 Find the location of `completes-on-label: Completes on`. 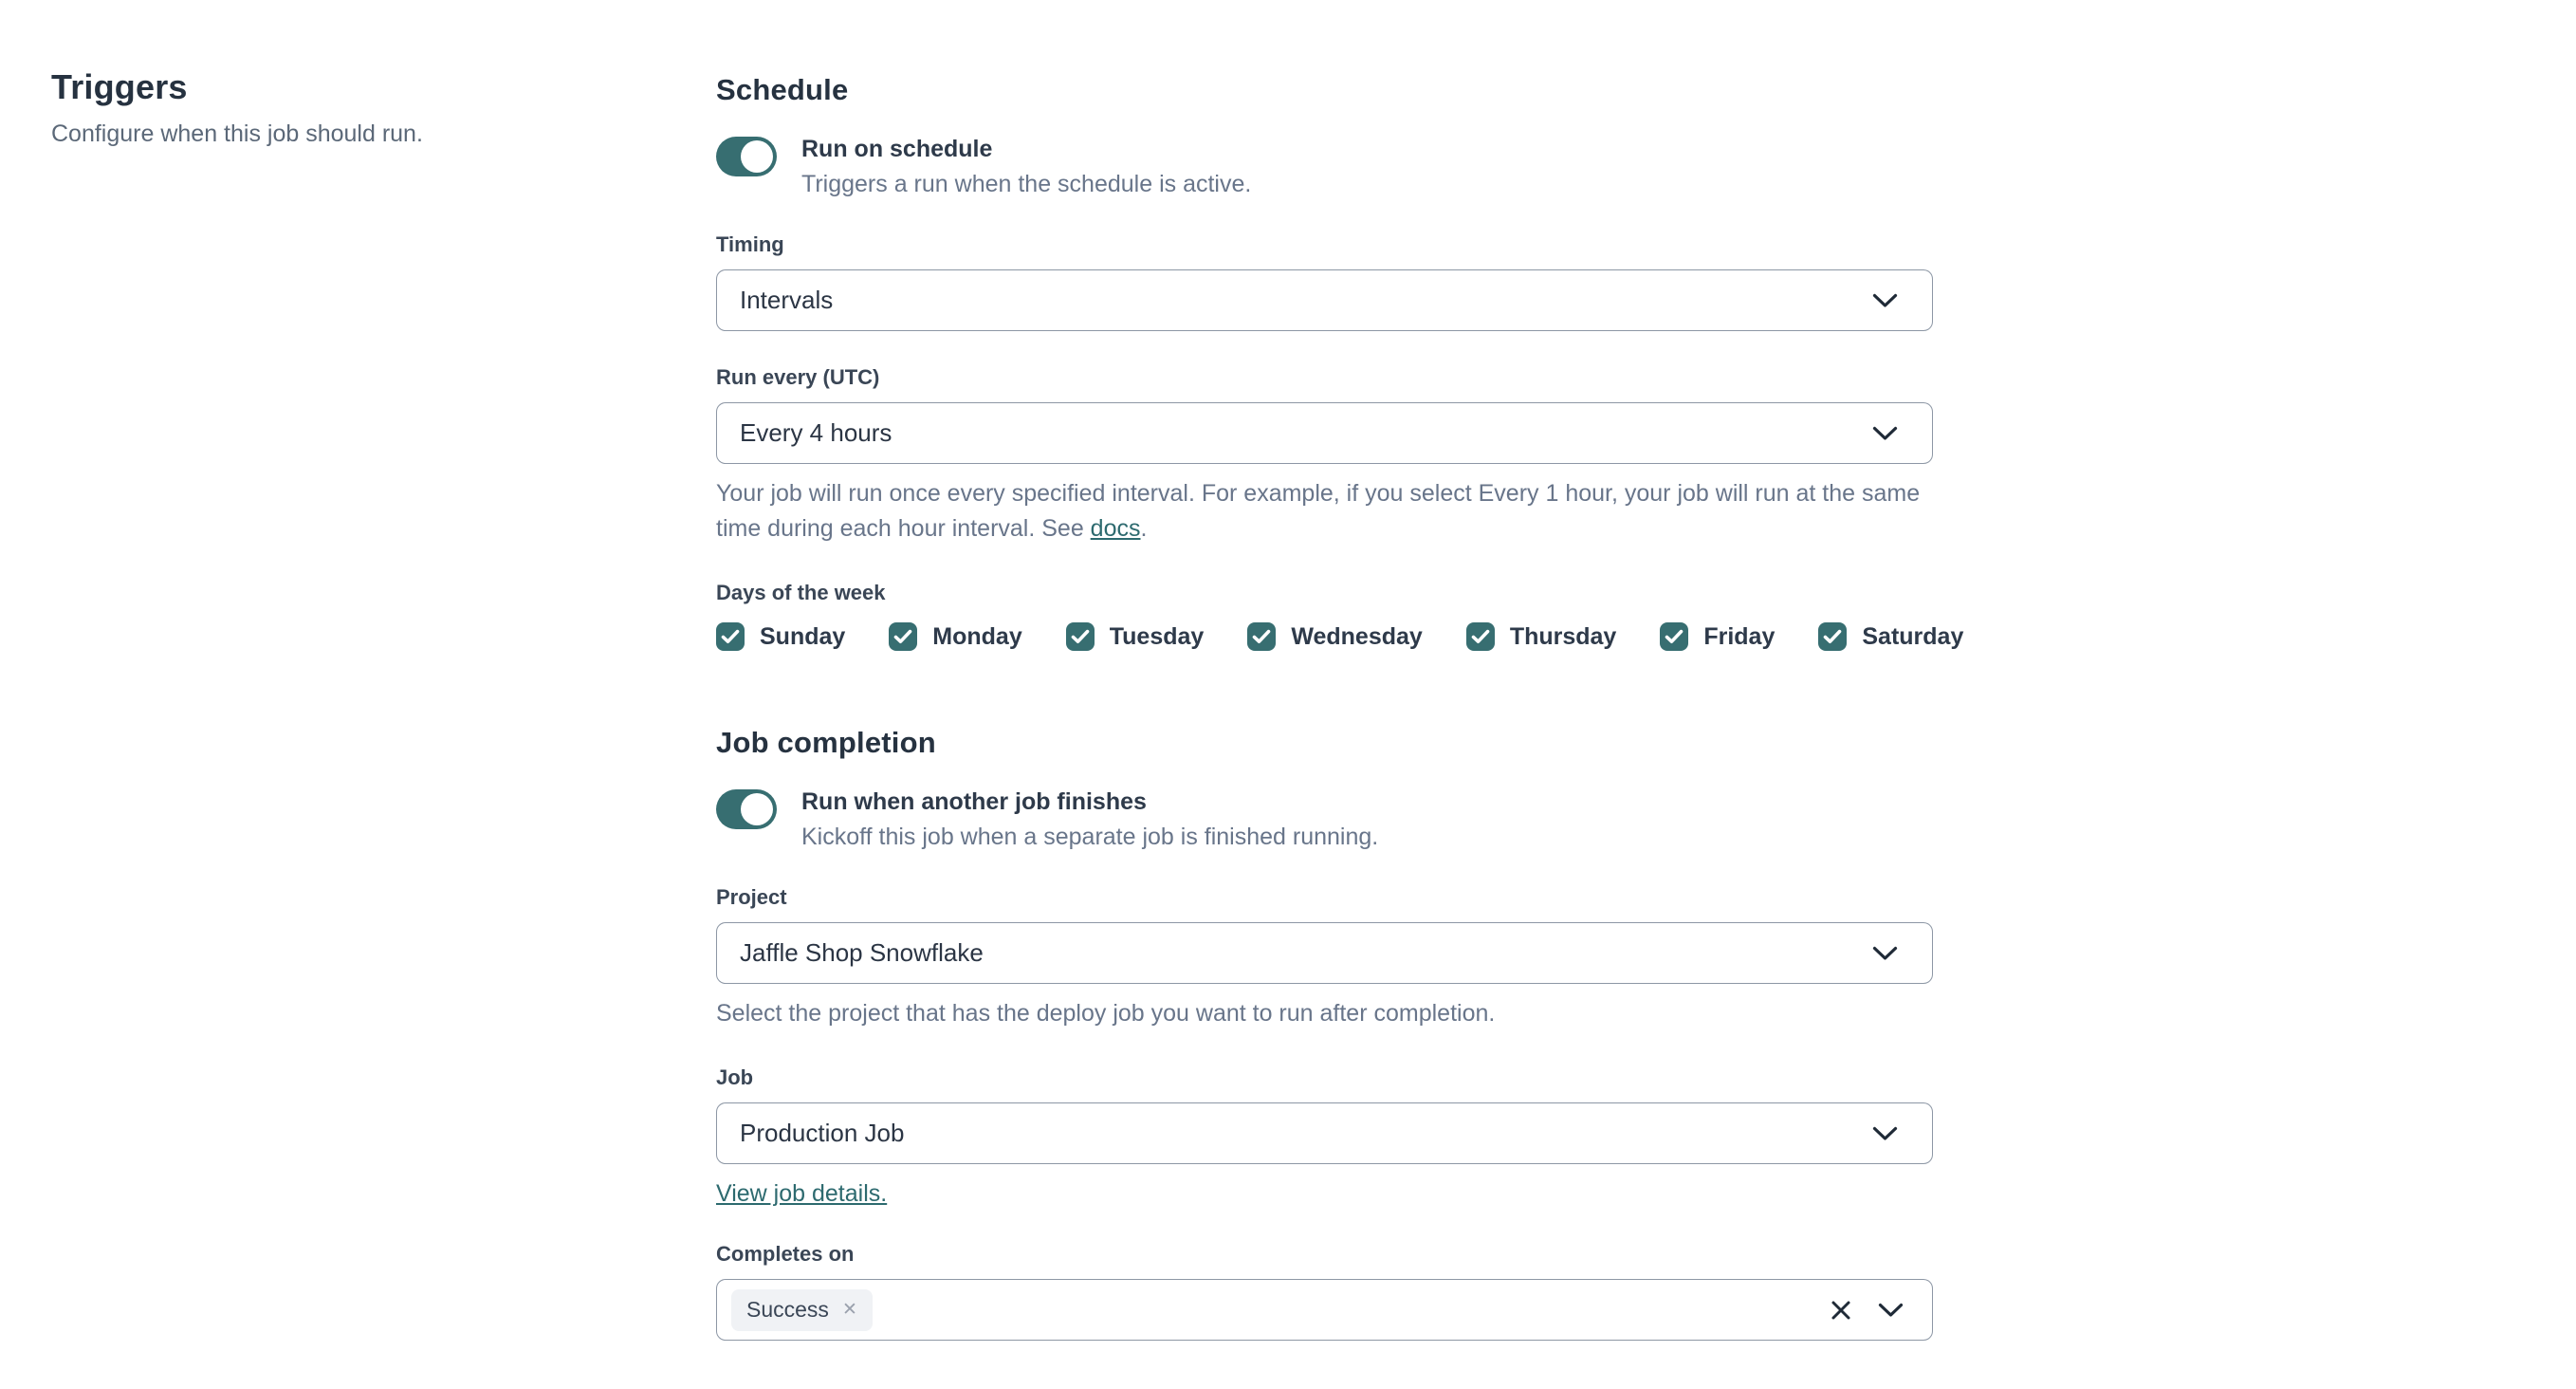

completes-on-label: Completes on is located at coordinates (785, 1254).